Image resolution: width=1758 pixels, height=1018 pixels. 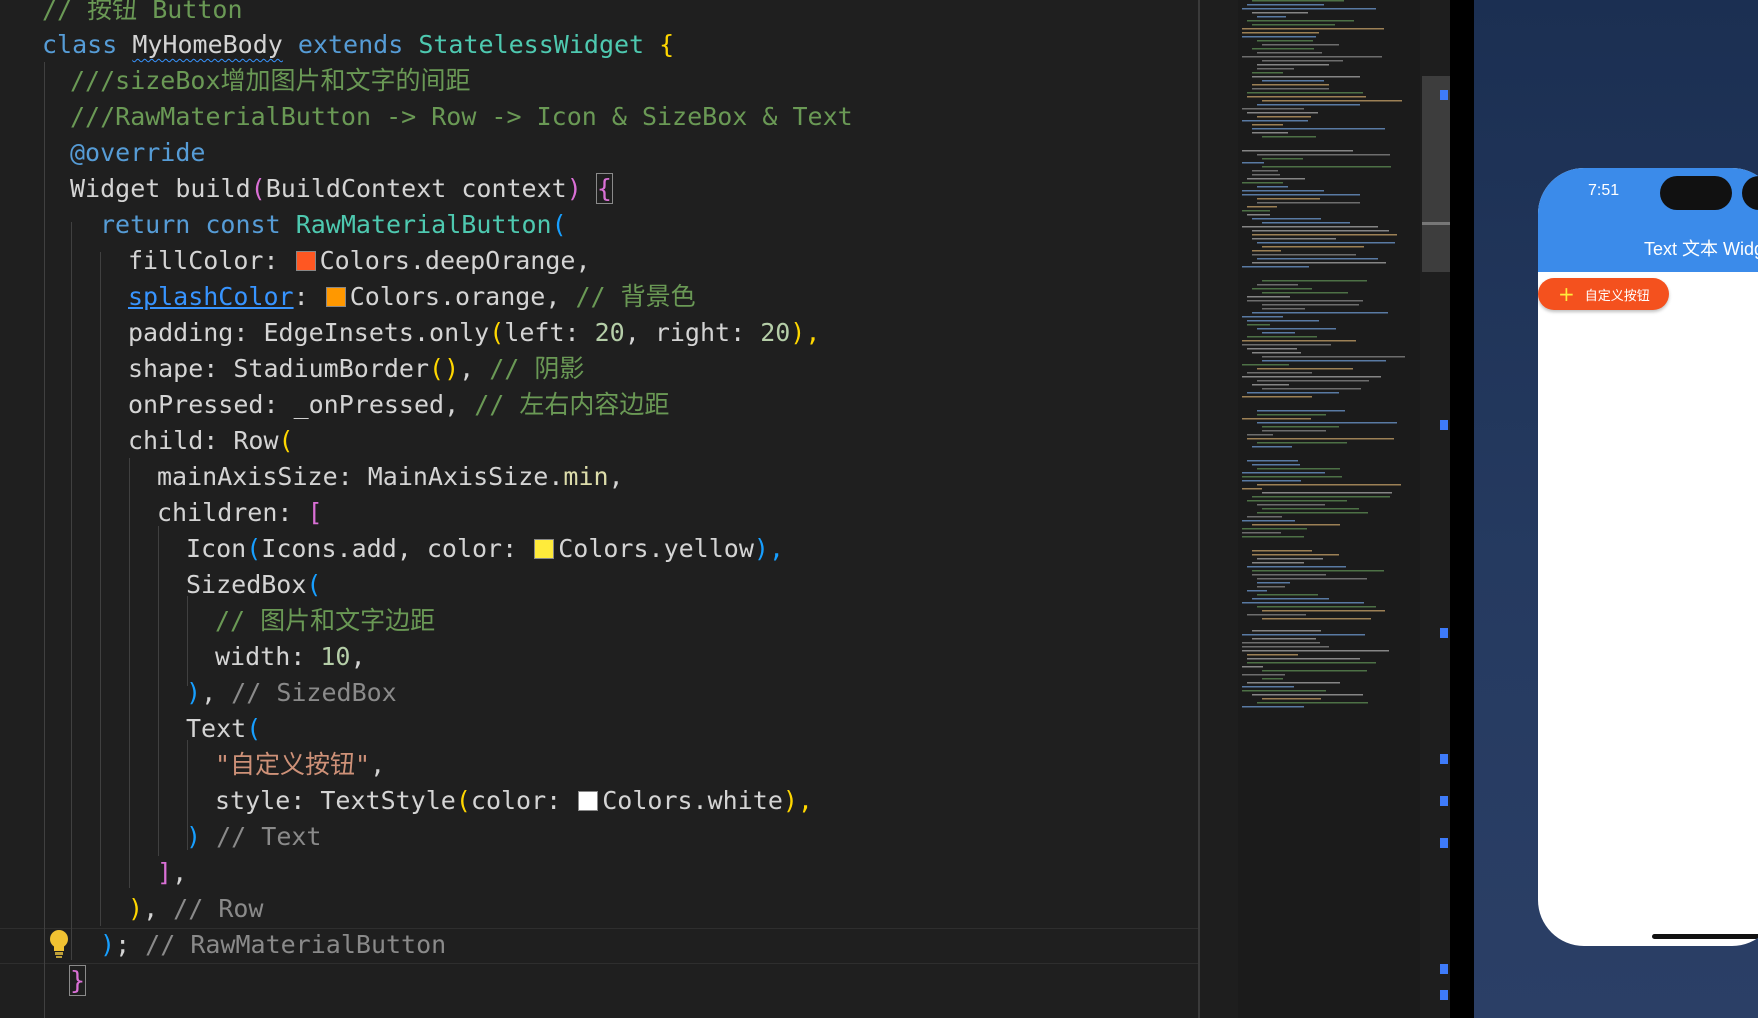 I want to click on code-token: color:, so click(x=523, y=800).